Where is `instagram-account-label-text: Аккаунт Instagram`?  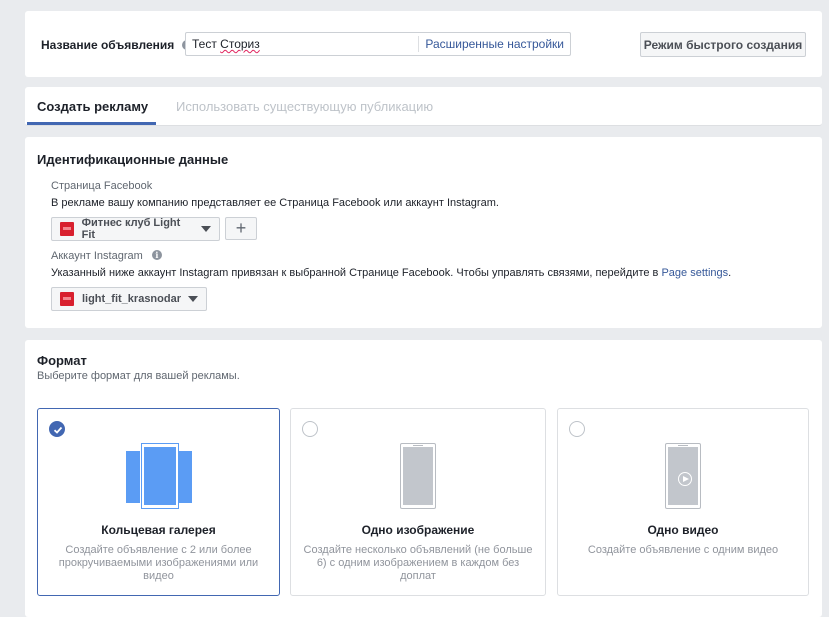
instagram-account-label-text: Аккаунт Instagram is located at coordinates (97, 256).